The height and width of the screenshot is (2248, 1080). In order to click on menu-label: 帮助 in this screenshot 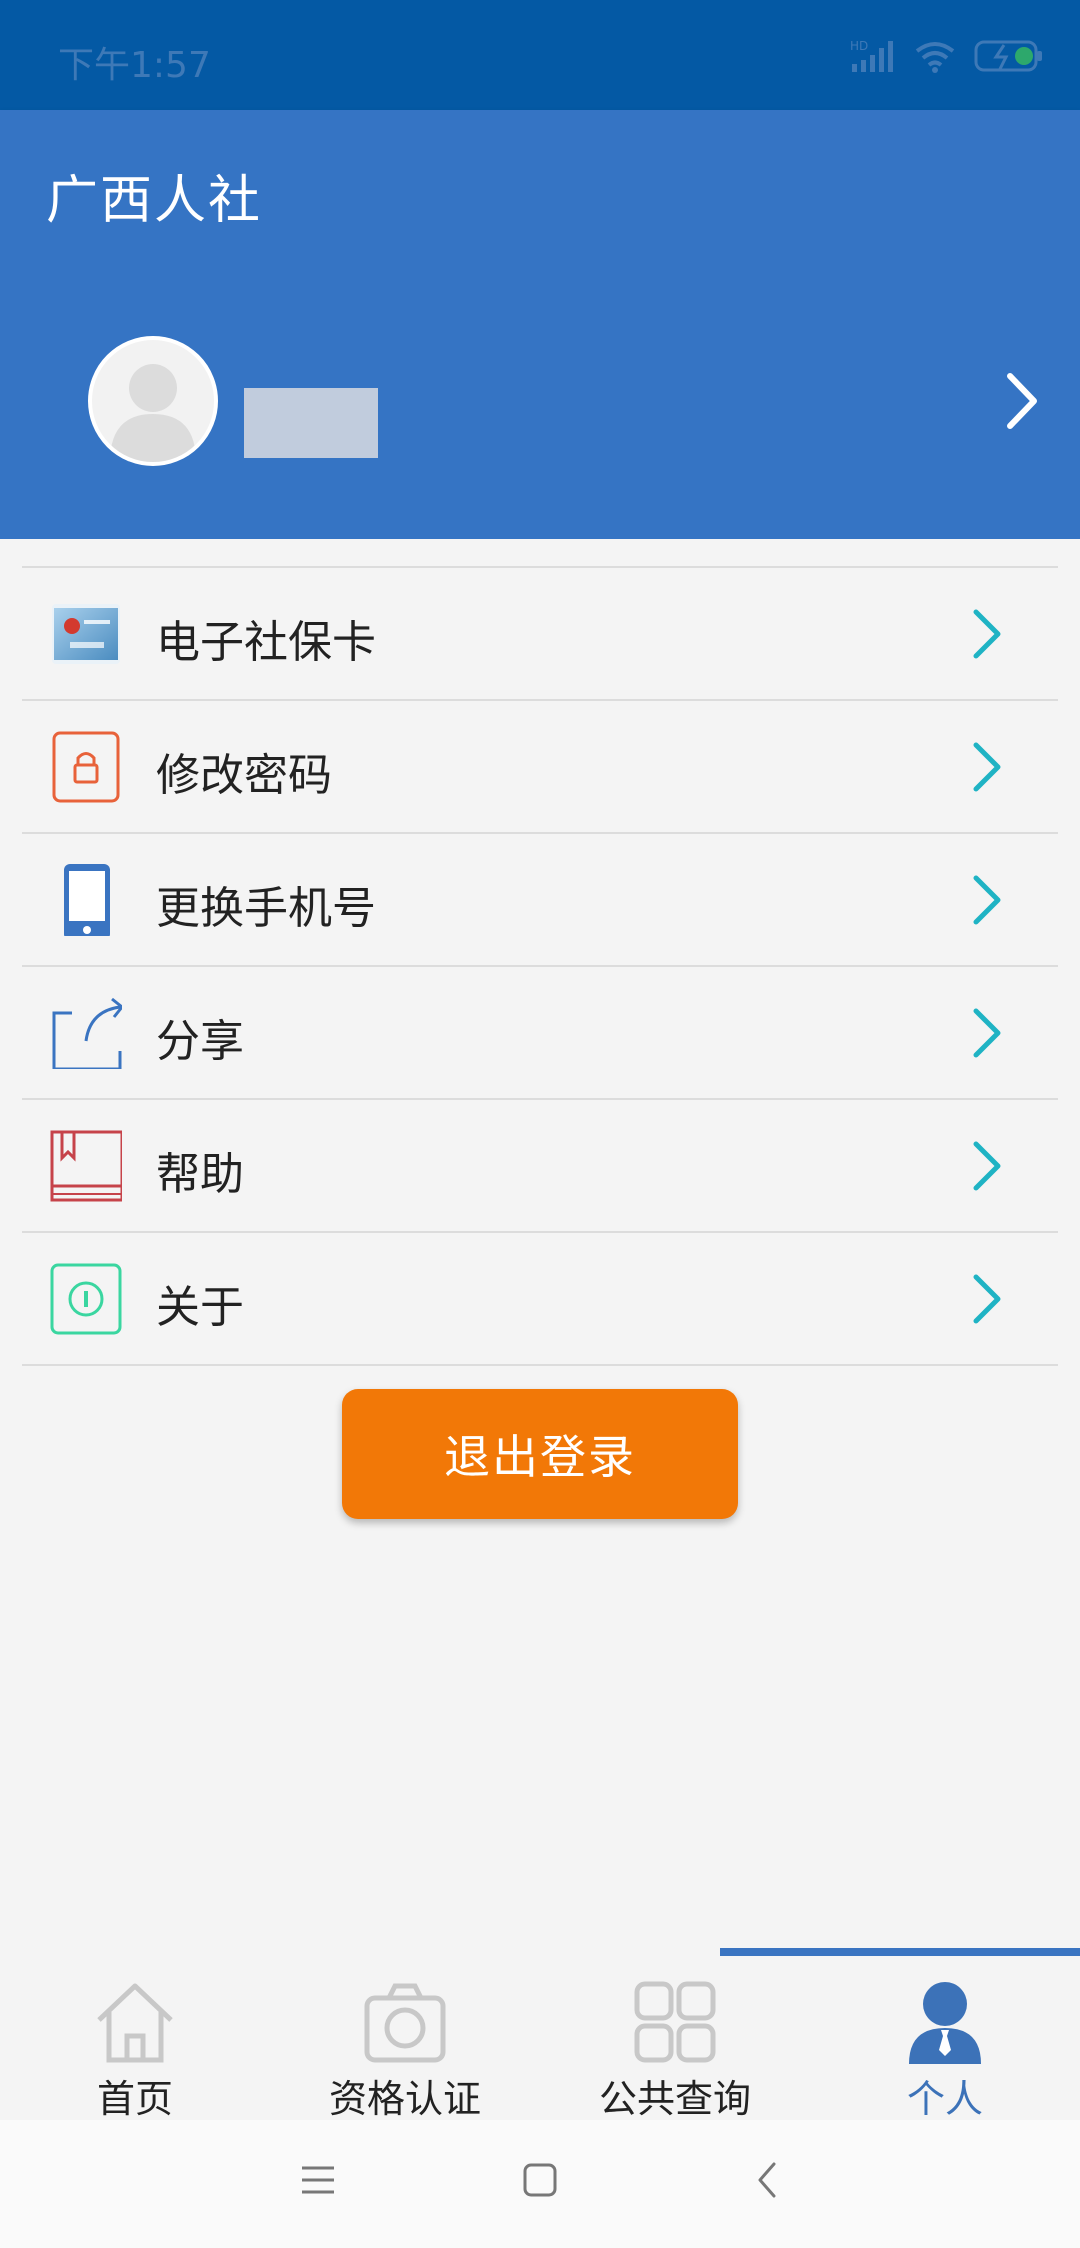, I will do `click(200, 1174)`.